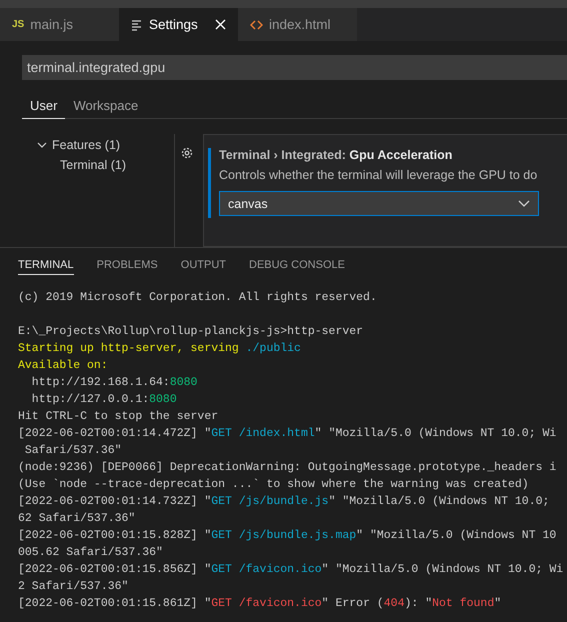 This screenshot has height=622, width=567. I want to click on scope-tab: User, so click(44, 106).